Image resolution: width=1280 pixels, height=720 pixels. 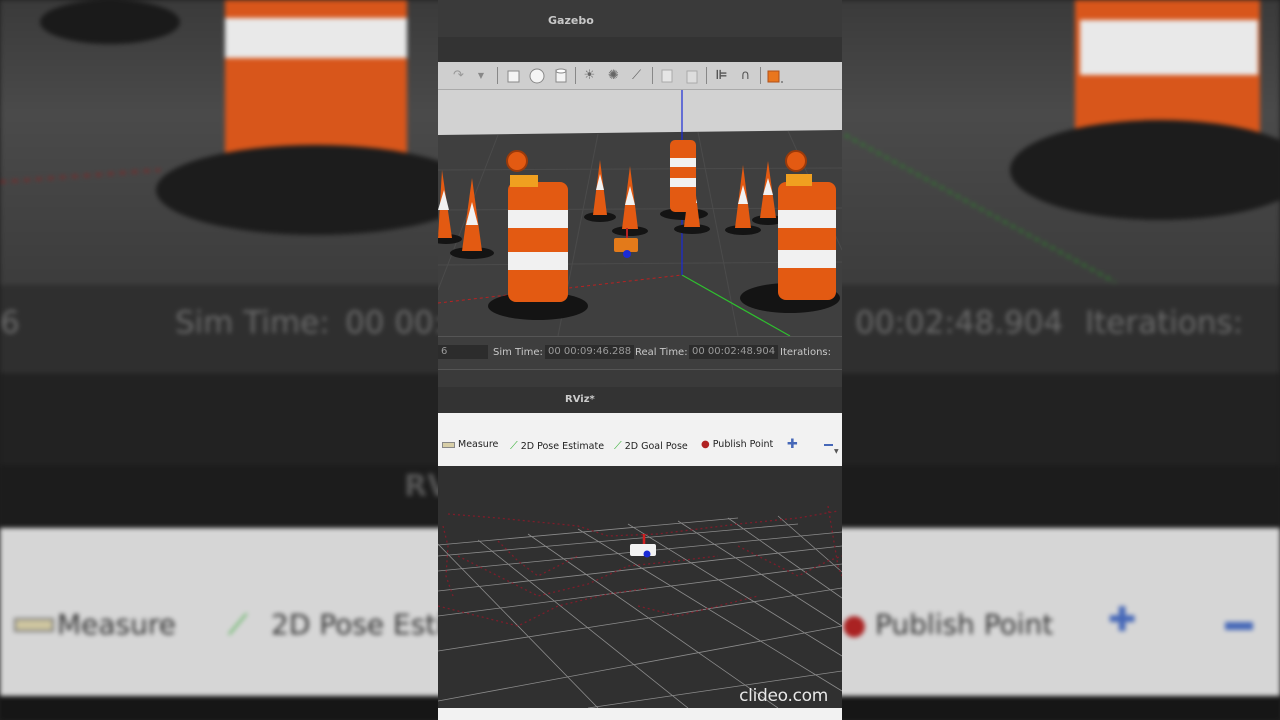 What do you see at coordinates (448, 444) in the screenshot?
I see `ruler-icon` at bounding box center [448, 444].